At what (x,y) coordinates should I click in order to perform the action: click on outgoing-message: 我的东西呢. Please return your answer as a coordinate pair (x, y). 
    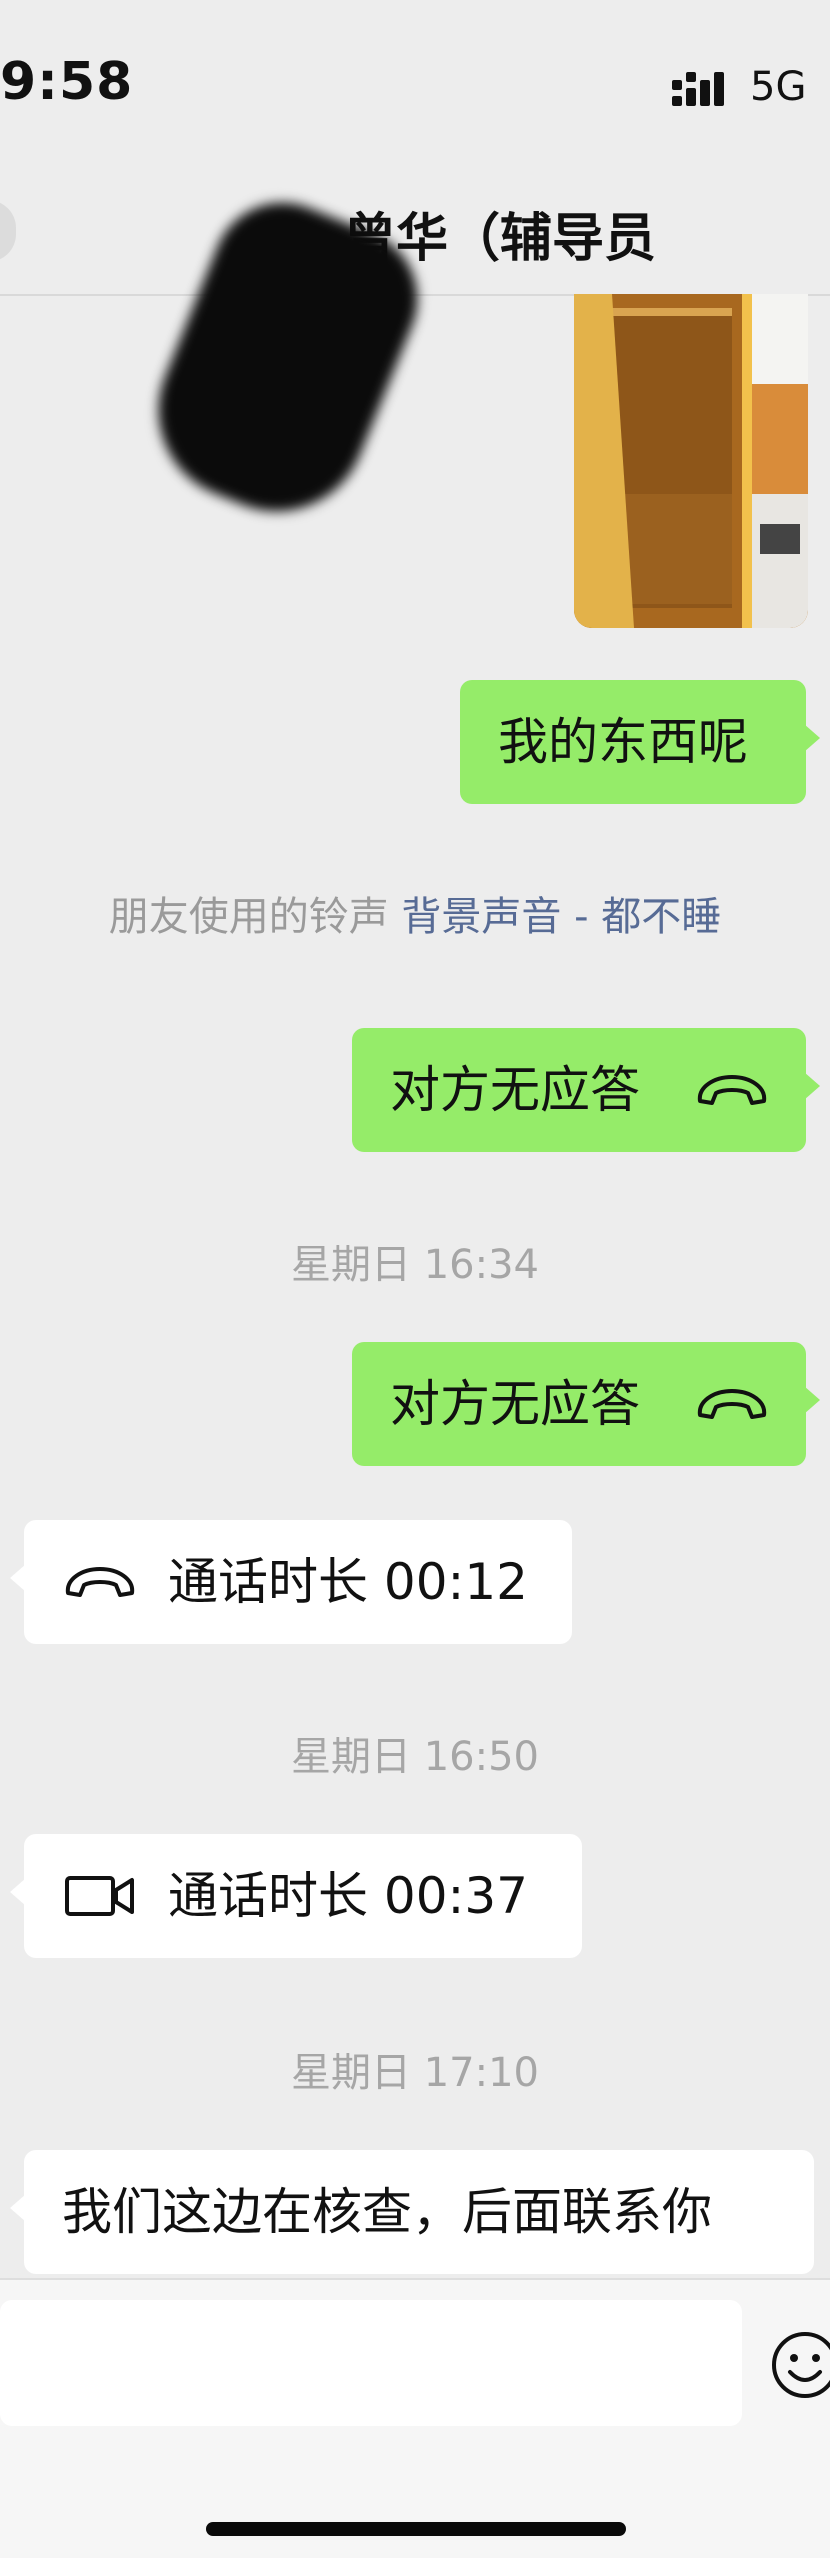
    Looking at the image, I should click on (640, 742).